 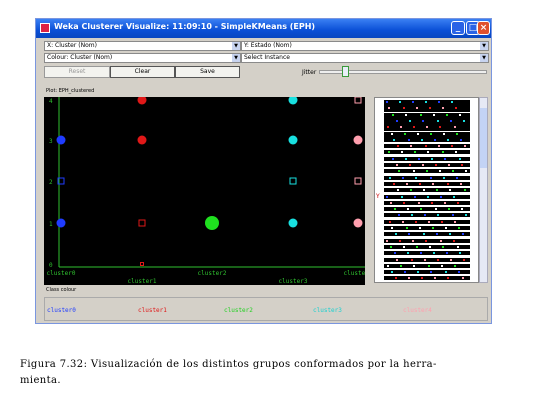 I want to click on close-button: ×, so click(x=483, y=28).